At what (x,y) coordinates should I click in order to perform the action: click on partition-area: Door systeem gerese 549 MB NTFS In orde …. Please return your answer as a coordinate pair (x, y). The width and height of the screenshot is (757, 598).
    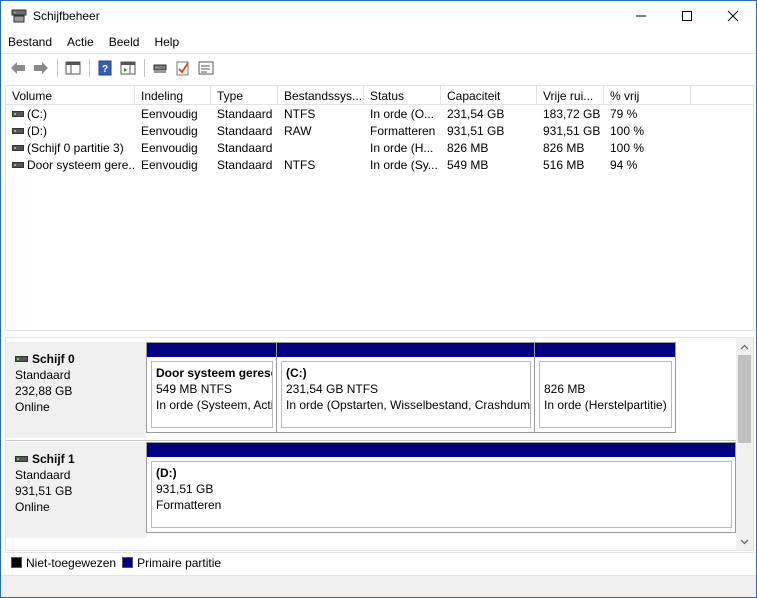
    Looking at the image, I should click on (411, 387).